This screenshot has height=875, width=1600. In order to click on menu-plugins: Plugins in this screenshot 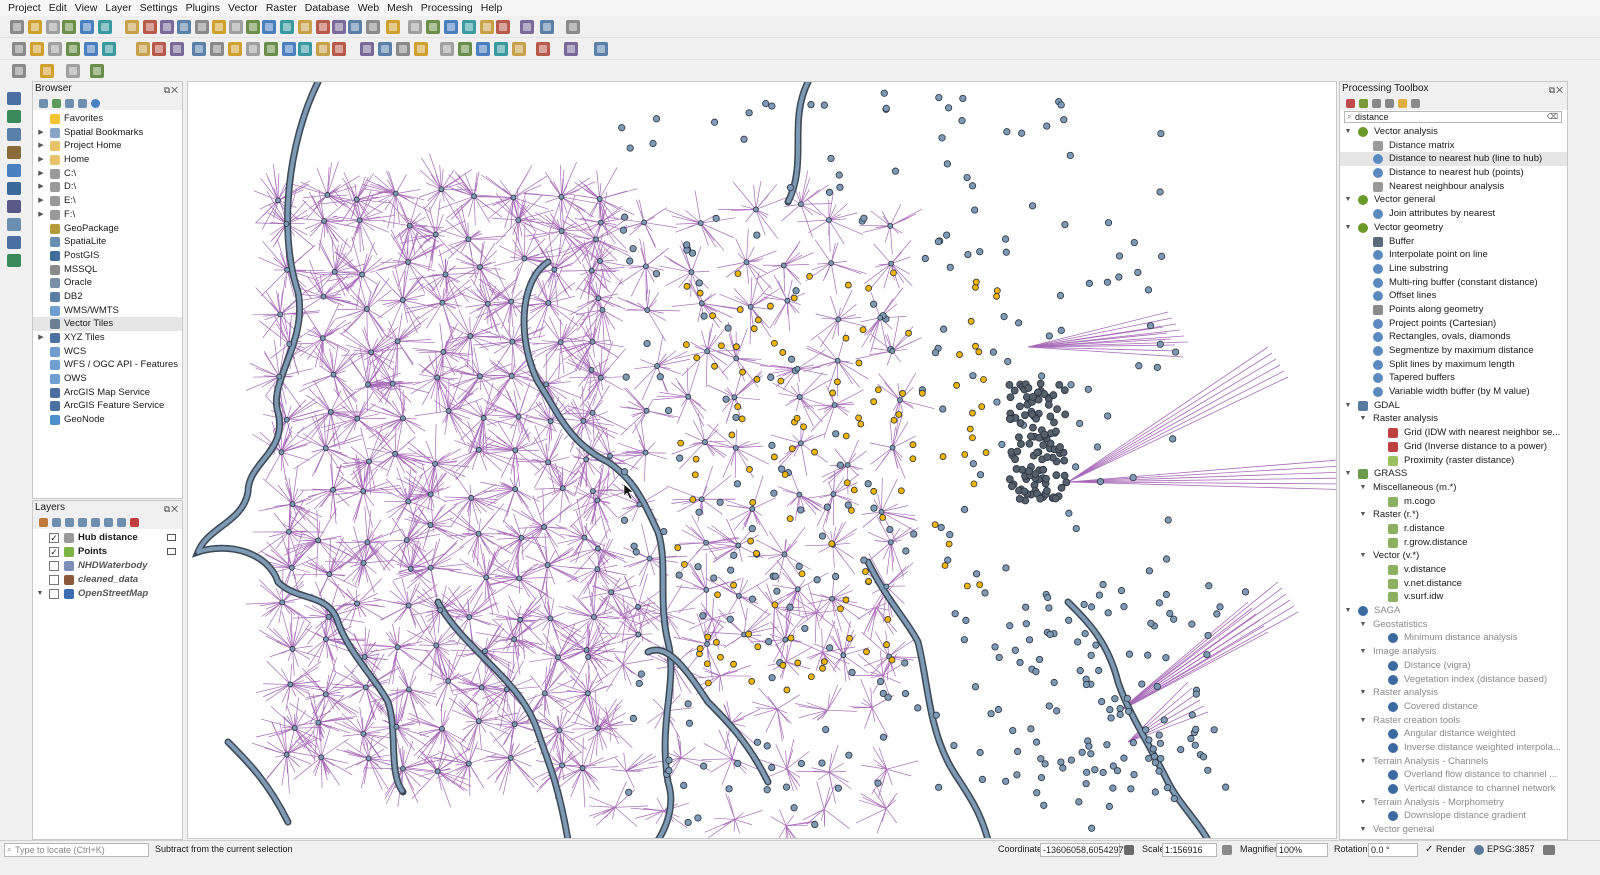, I will do `click(203, 8)`.